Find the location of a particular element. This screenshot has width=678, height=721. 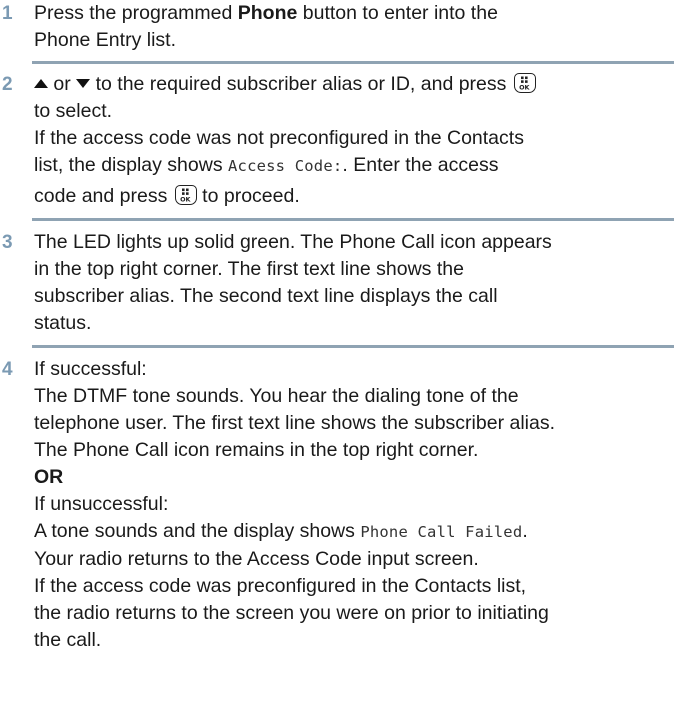

step-text-line: If successful: is located at coordinates (90, 369).